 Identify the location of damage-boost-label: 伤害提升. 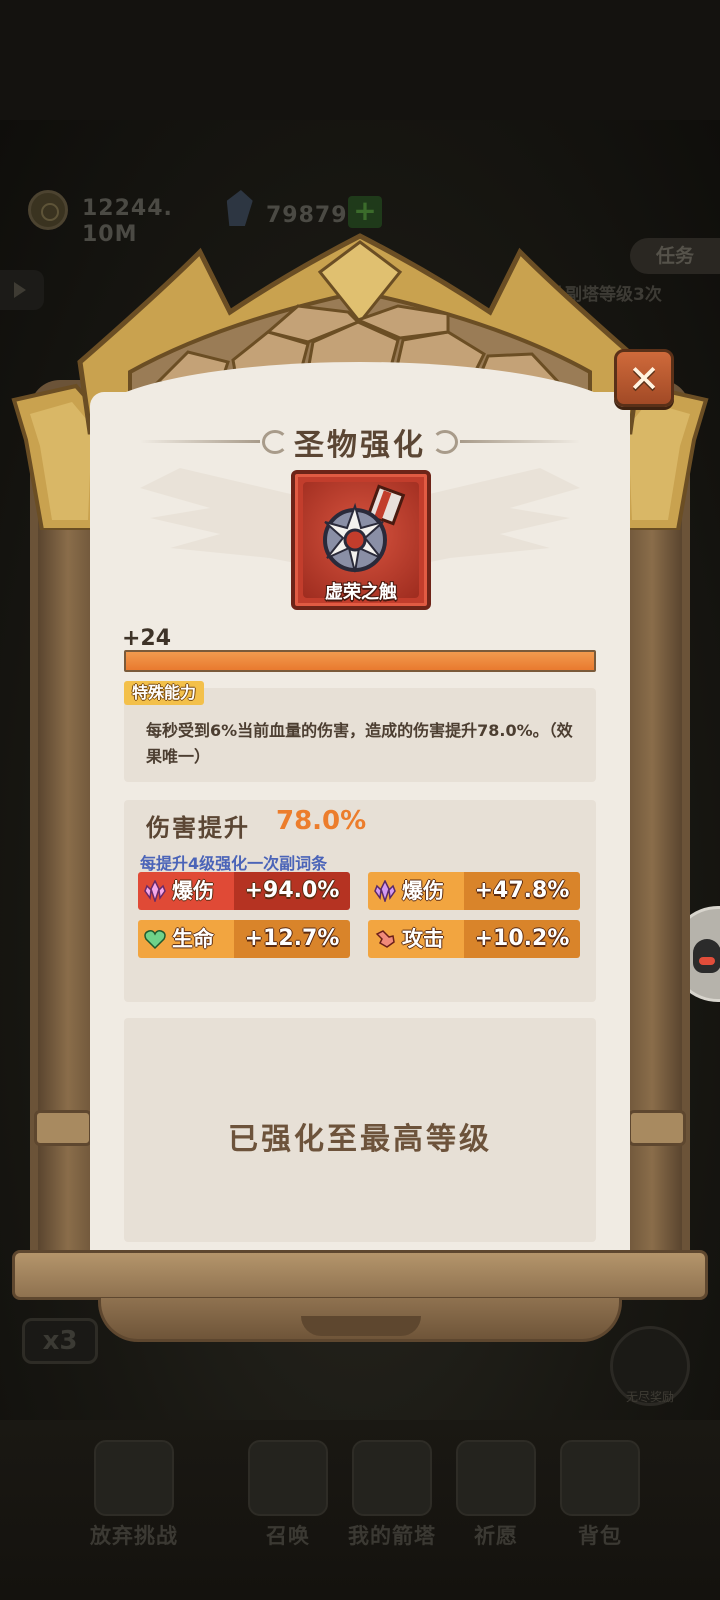
(198, 828).